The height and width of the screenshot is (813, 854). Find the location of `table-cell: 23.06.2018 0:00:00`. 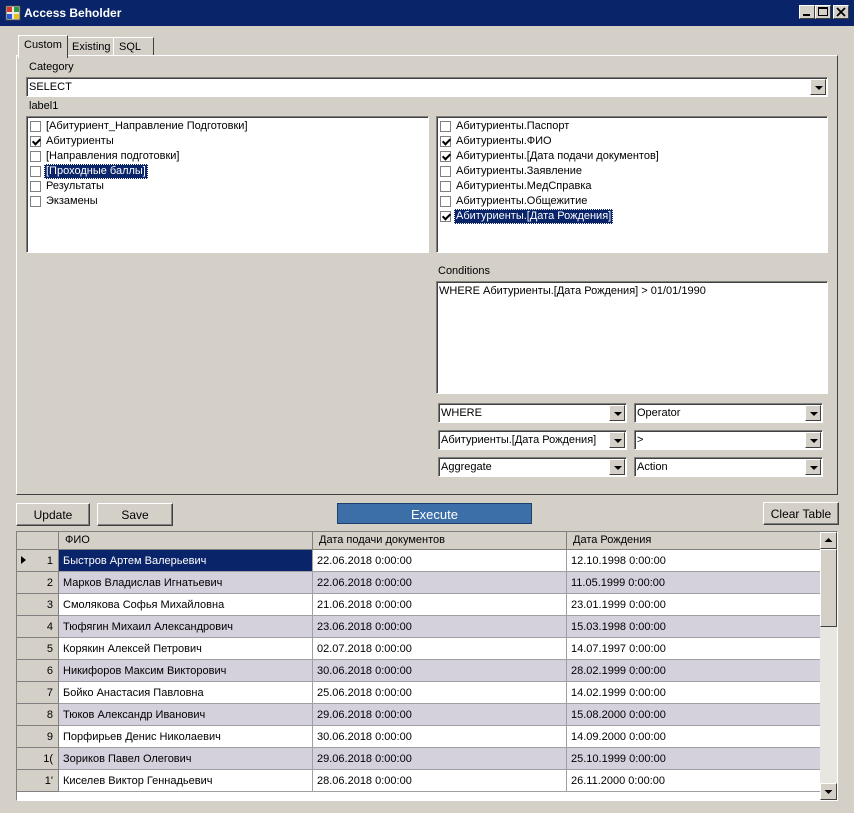

table-cell: 23.06.2018 0:00:00 is located at coordinates (440, 627).